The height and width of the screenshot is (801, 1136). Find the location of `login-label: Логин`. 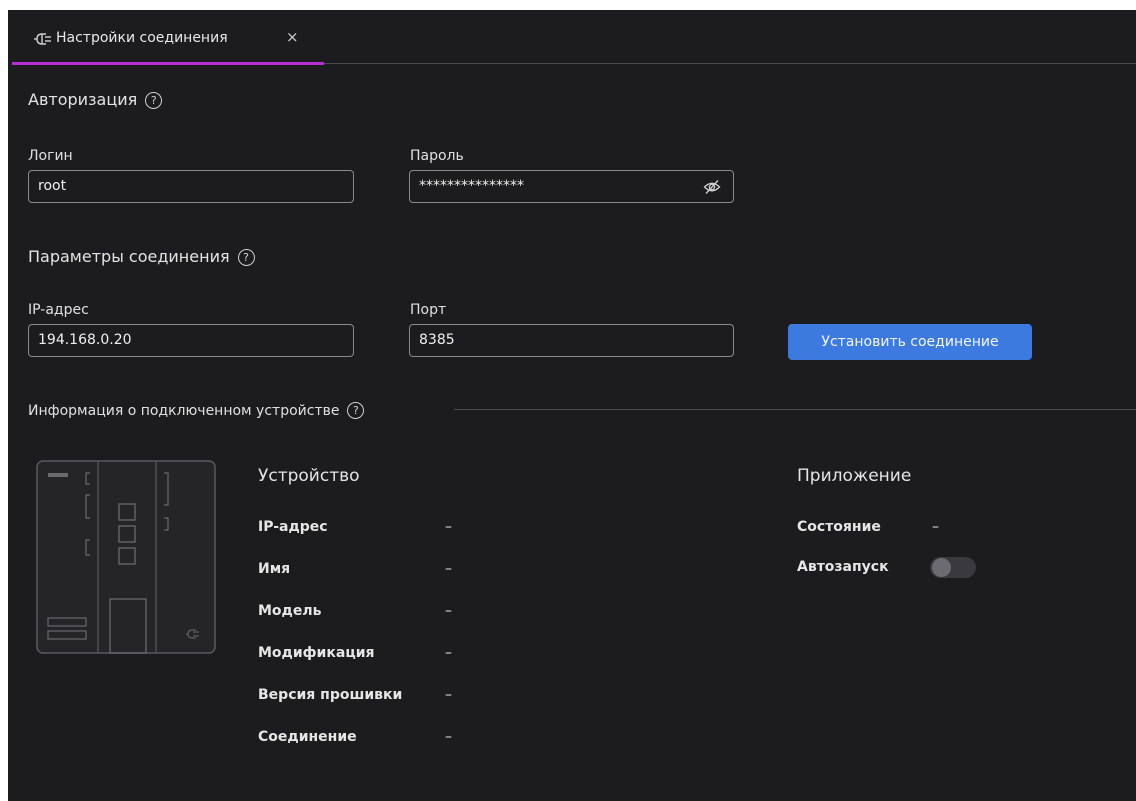

login-label: Логин is located at coordinates (50, 156).